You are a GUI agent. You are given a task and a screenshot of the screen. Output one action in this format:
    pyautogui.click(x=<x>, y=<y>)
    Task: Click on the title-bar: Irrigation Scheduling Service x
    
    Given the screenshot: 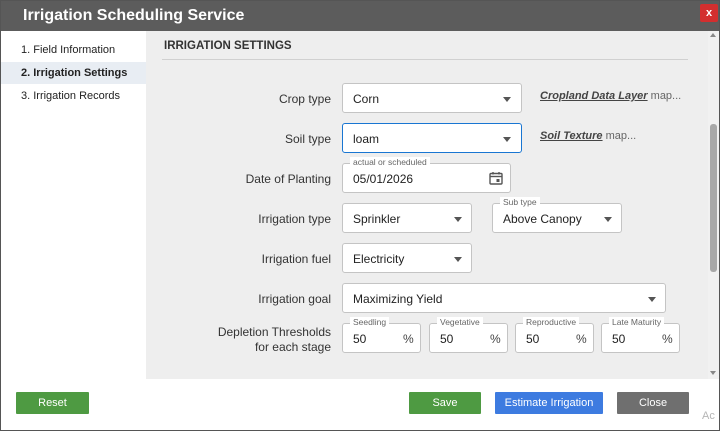 What is the action you would take?
    pyautogui.click(x=360, y=16)
    